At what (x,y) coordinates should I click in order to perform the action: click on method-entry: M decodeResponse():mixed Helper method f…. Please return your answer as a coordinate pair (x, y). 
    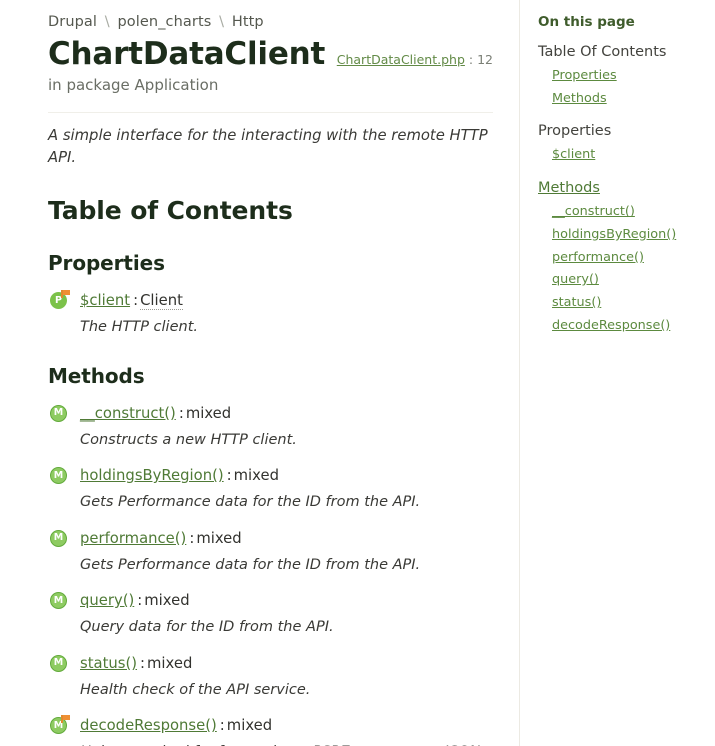
    Looking at the image, I should click on (270, 730).